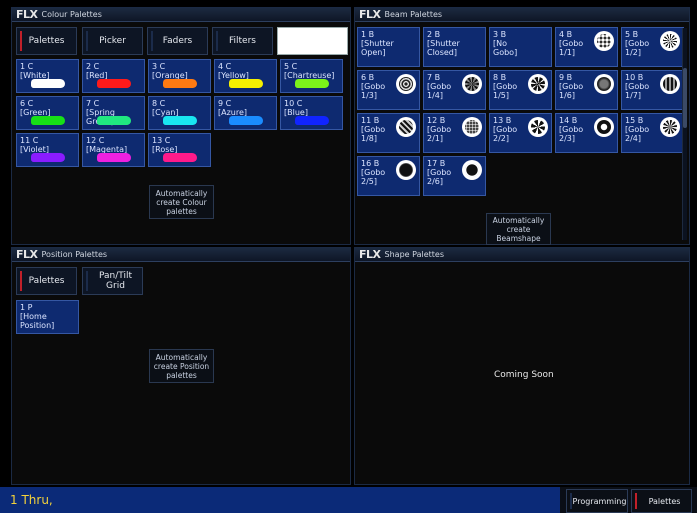 The image size is (697, 513). What do you see at coordinates (47, 150) in the screenshot?
I see `colour-palette-tile: 11 C [Violet]` at bounding box center [47, 150].